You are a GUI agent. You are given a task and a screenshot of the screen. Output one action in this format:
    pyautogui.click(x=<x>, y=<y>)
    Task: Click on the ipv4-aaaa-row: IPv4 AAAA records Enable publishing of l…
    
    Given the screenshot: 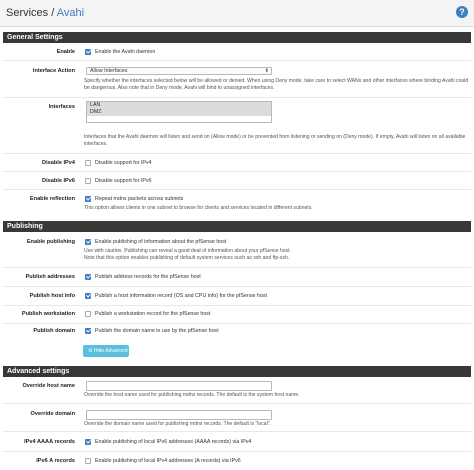 What is the action you would take?
    pyautogui.click(x=237, y=442)
    